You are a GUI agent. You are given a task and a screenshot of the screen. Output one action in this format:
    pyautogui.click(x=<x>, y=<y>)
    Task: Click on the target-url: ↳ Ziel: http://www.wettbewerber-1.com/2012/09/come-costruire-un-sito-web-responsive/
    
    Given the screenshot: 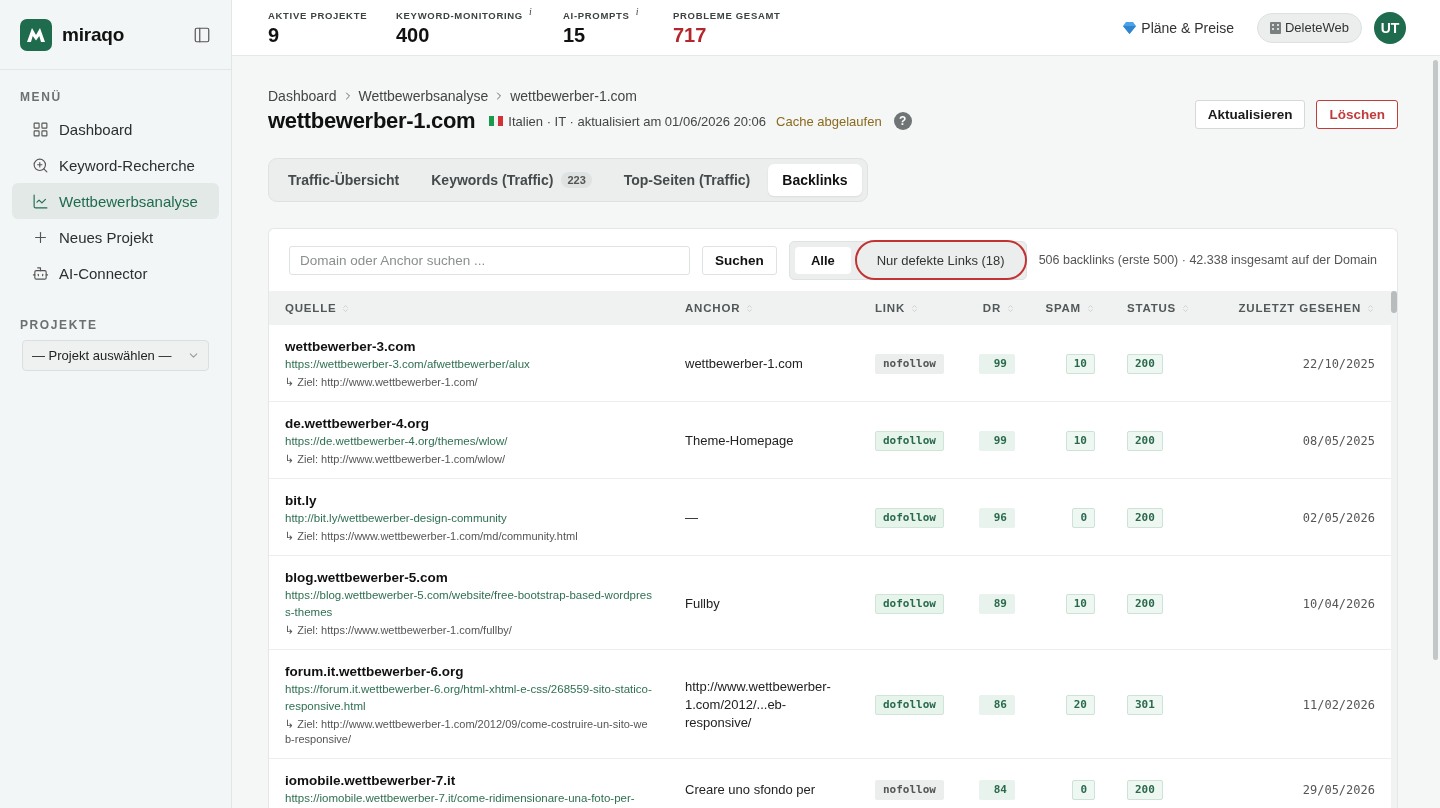 What is the action you would take?
    pyautogui.click(x=467, y=732)
    